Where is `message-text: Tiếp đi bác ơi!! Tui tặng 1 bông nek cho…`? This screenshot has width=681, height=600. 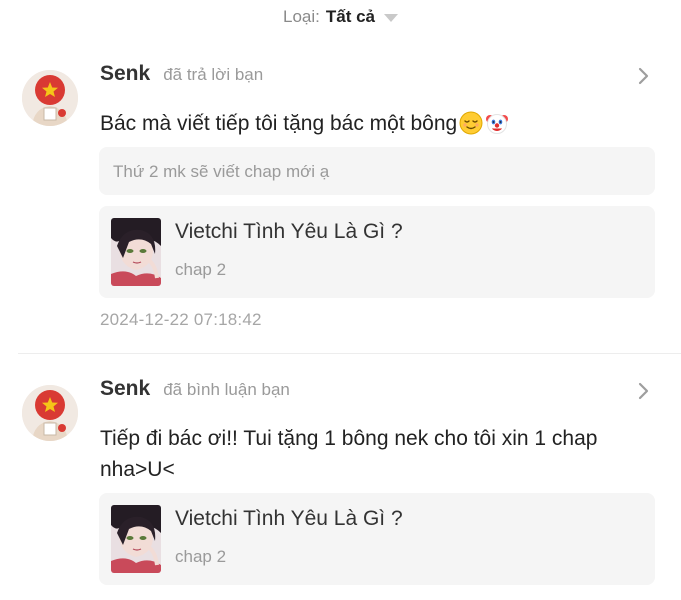 message-text: Tiếp đi bác ơi!! Tui tặng 1 bông nek cho… is located at coordinates (349, 454).